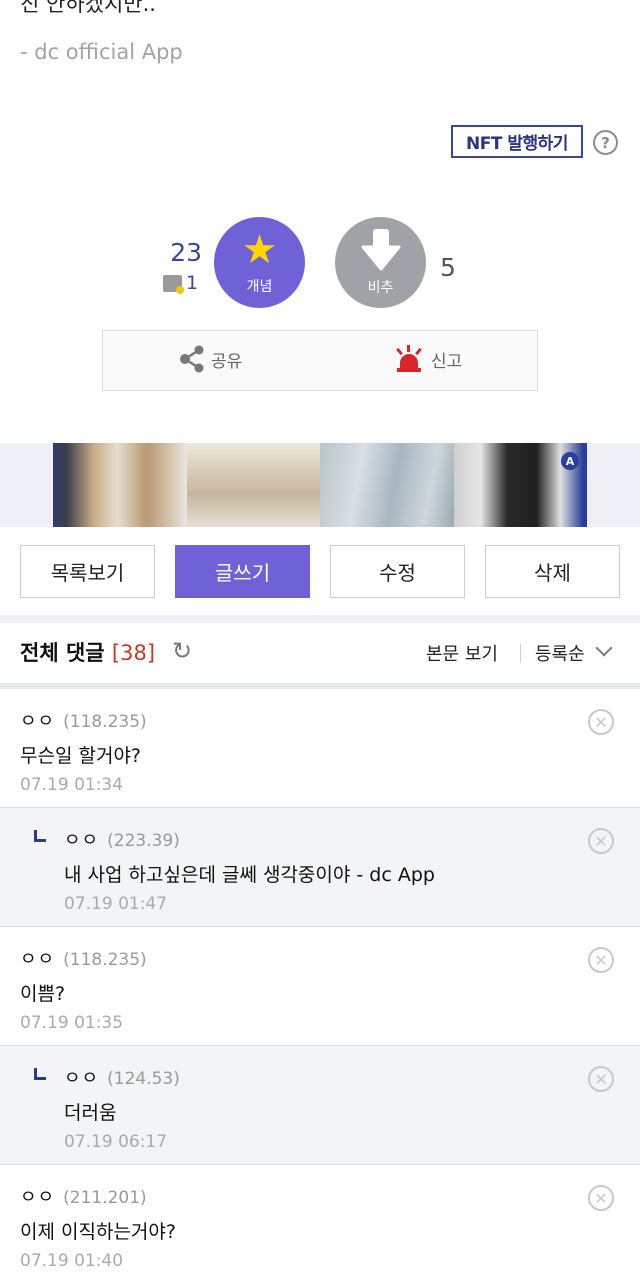 This screenshot has height=1280, width=640. Describe the element at coordinates (448, 267) in the screenshot. I see `downvote-count: 5` at that location.